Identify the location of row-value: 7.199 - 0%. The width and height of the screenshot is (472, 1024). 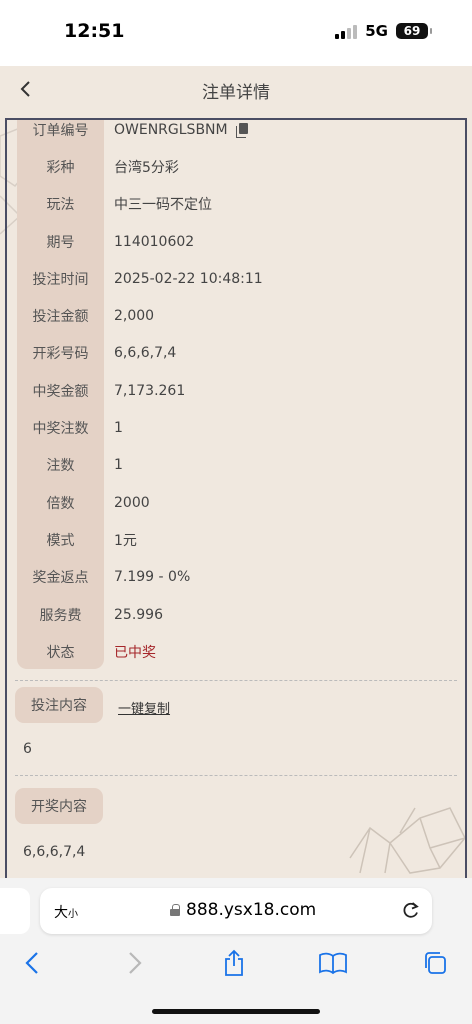
(152, 577).